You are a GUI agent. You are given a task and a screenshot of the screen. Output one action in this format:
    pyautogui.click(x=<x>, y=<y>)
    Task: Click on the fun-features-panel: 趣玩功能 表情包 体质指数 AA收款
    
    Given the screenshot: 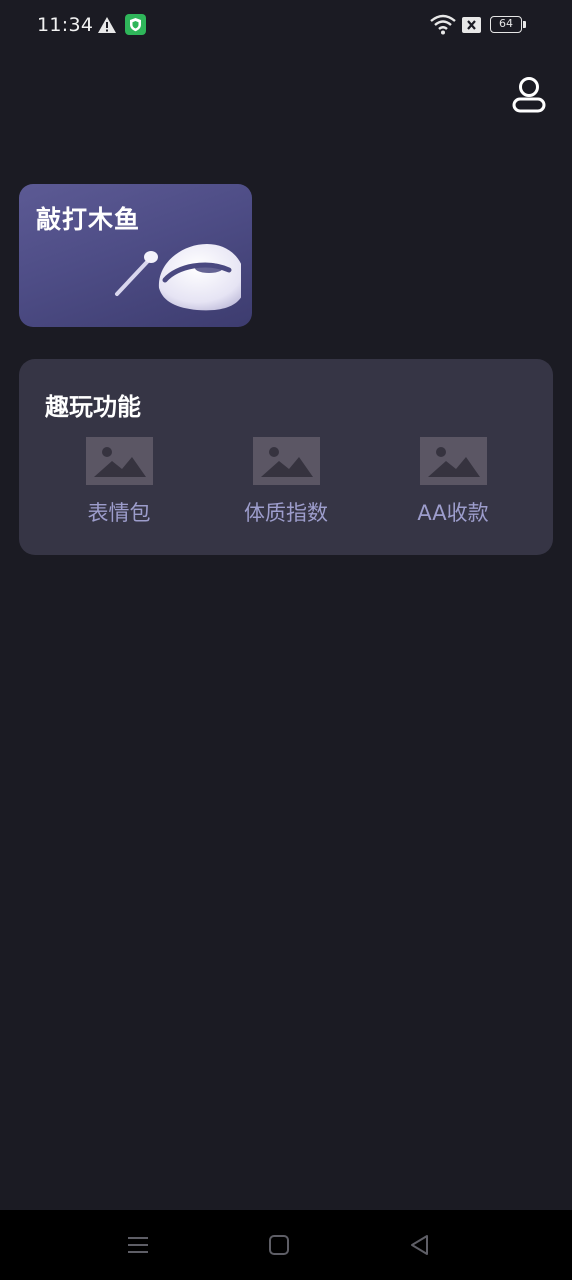 What is the action you would take?
    pyautogui.click(x=286, y=457)
    